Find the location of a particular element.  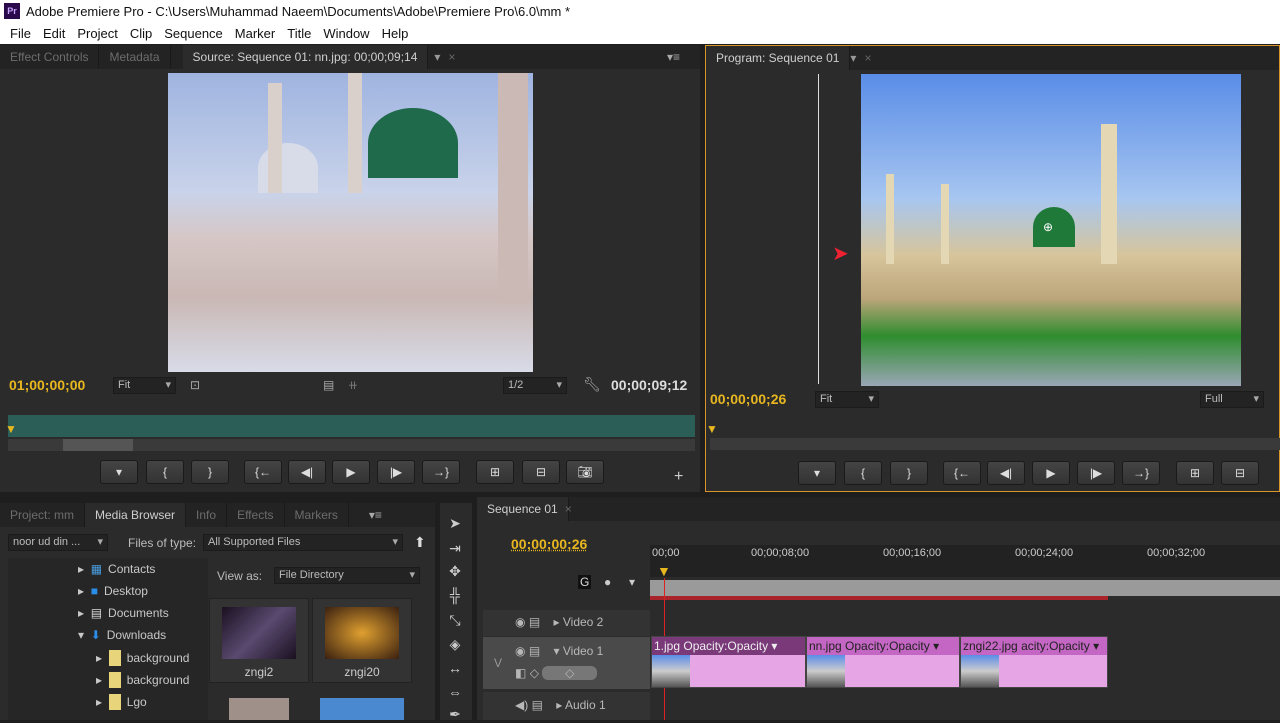

tree-item-lgo: ▸ Lgo is located at coordinates (121, 702).